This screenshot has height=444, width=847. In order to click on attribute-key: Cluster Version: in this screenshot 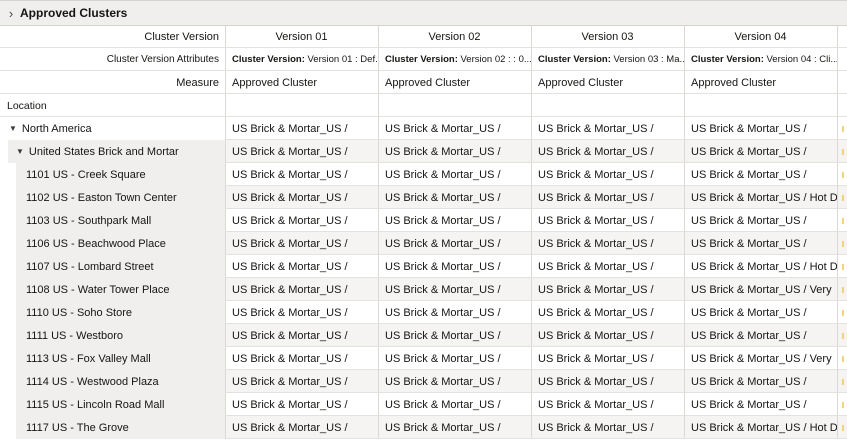, I will do `click(574, 59)`.